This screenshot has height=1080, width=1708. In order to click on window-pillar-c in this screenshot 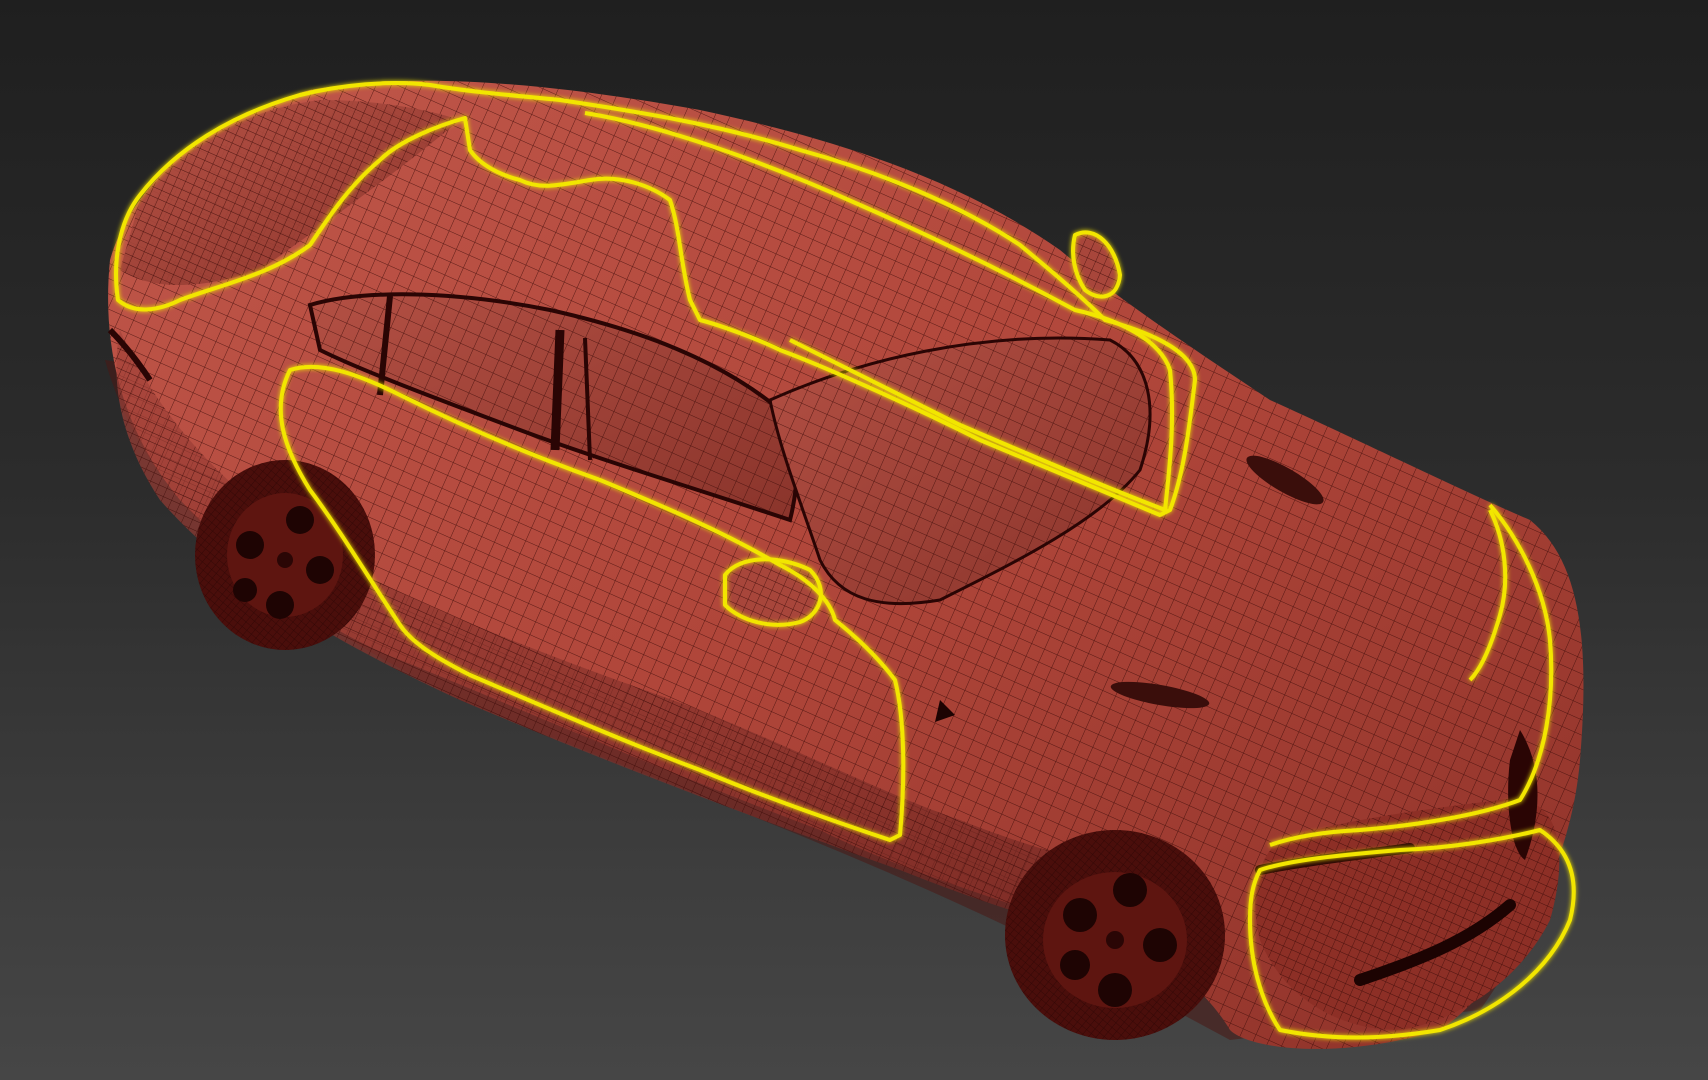, I will do `click(557, 390)`.